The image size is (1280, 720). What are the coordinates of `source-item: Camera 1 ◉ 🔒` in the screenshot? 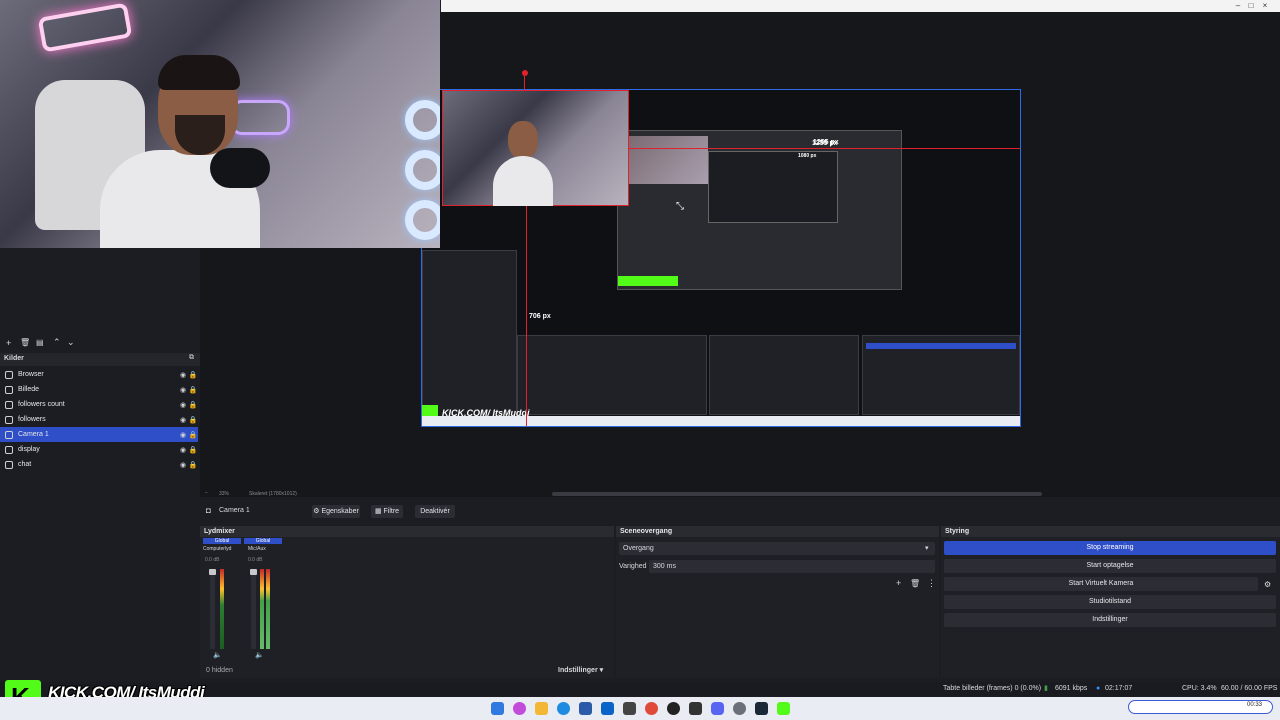 It's located at (99, 434).